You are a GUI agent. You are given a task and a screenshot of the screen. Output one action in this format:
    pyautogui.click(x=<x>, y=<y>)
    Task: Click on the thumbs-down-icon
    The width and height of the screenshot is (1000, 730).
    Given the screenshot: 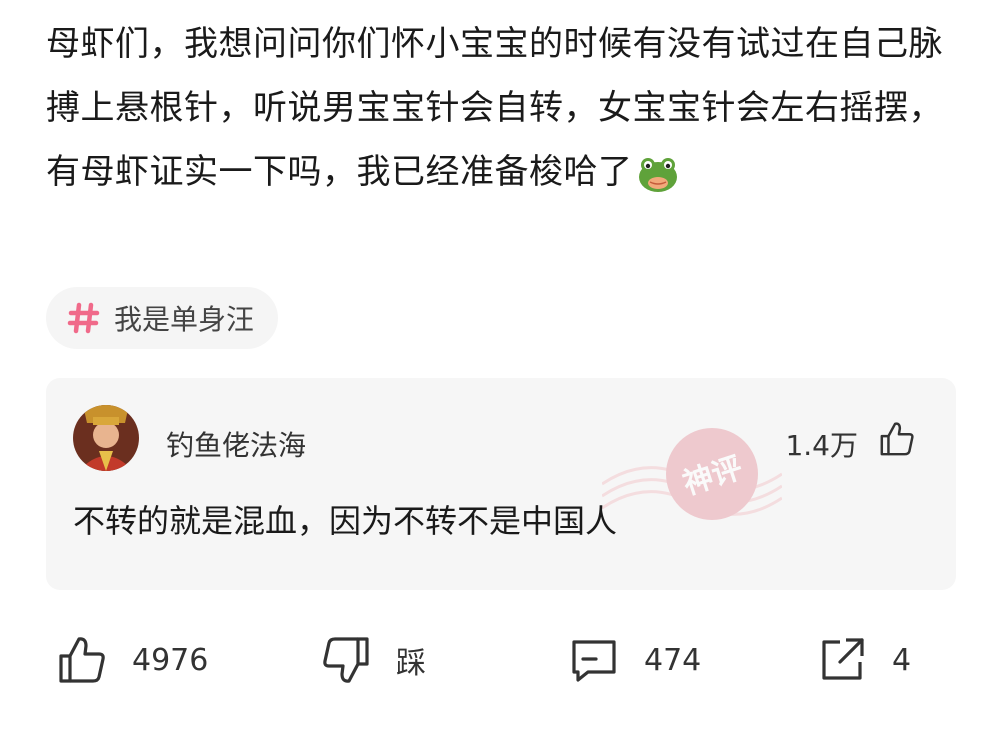 What is the action you would take?
    pyautogui.click(x=346, y=660)
    